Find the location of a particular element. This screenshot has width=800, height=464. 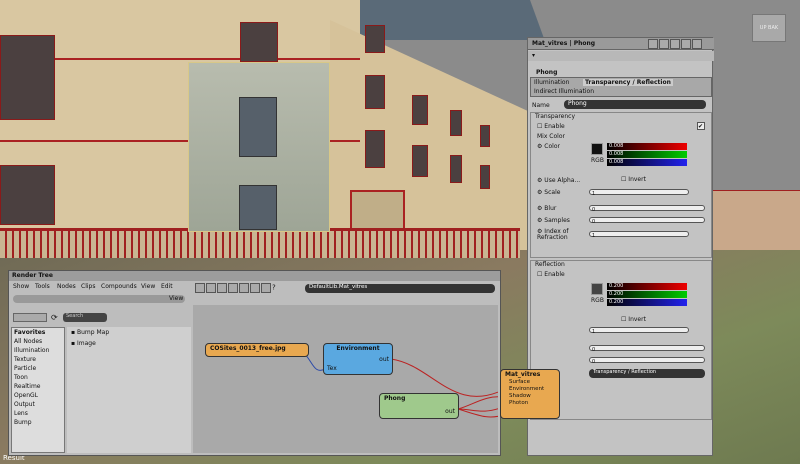

refl-green-channel-slider: 0.200 is located at coordinates (647, 294).